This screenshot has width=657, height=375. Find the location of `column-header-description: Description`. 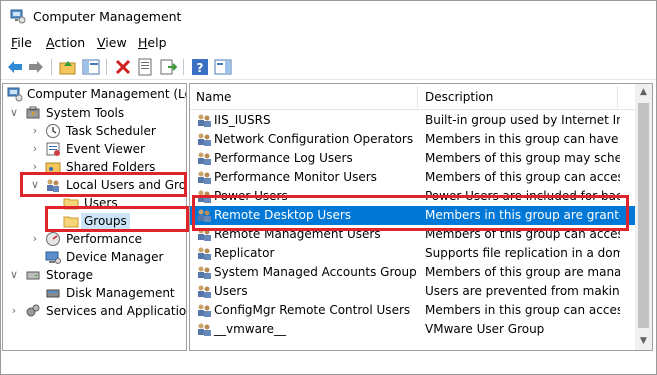

column-header-description: Description is located at coordinates (459, 97).